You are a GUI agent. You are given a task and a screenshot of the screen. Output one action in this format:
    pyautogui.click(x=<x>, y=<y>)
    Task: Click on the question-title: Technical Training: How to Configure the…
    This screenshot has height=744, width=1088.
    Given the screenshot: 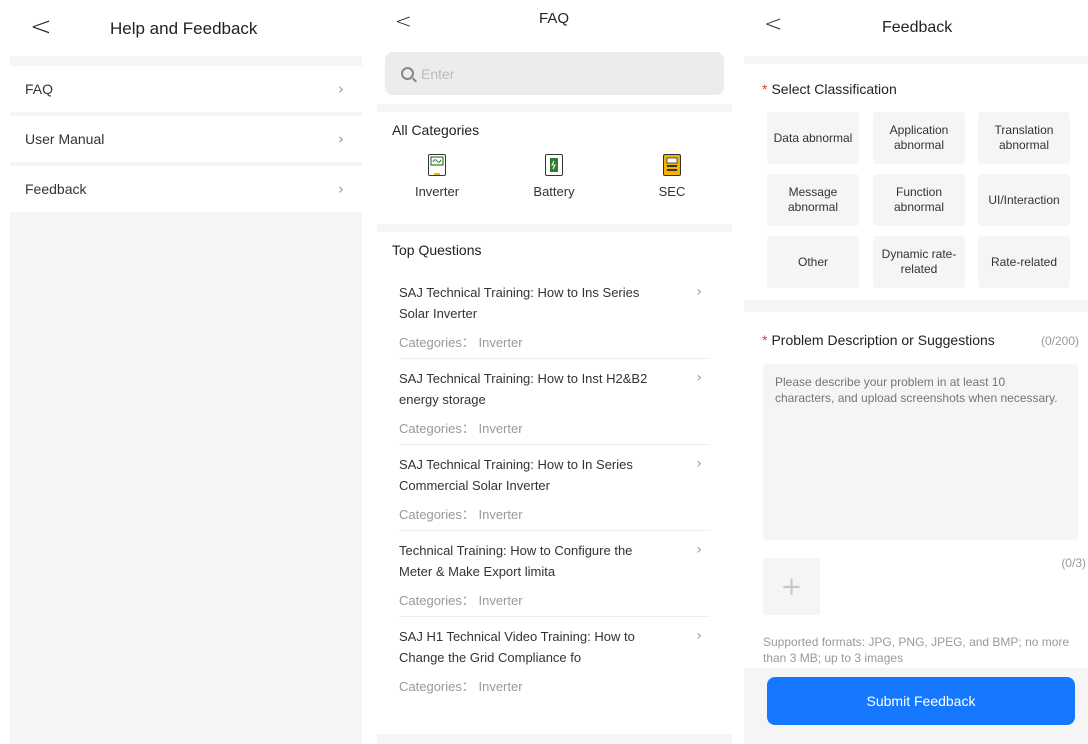 What is the action you would take?
    pyautogui.click(x=516, y=561)
    